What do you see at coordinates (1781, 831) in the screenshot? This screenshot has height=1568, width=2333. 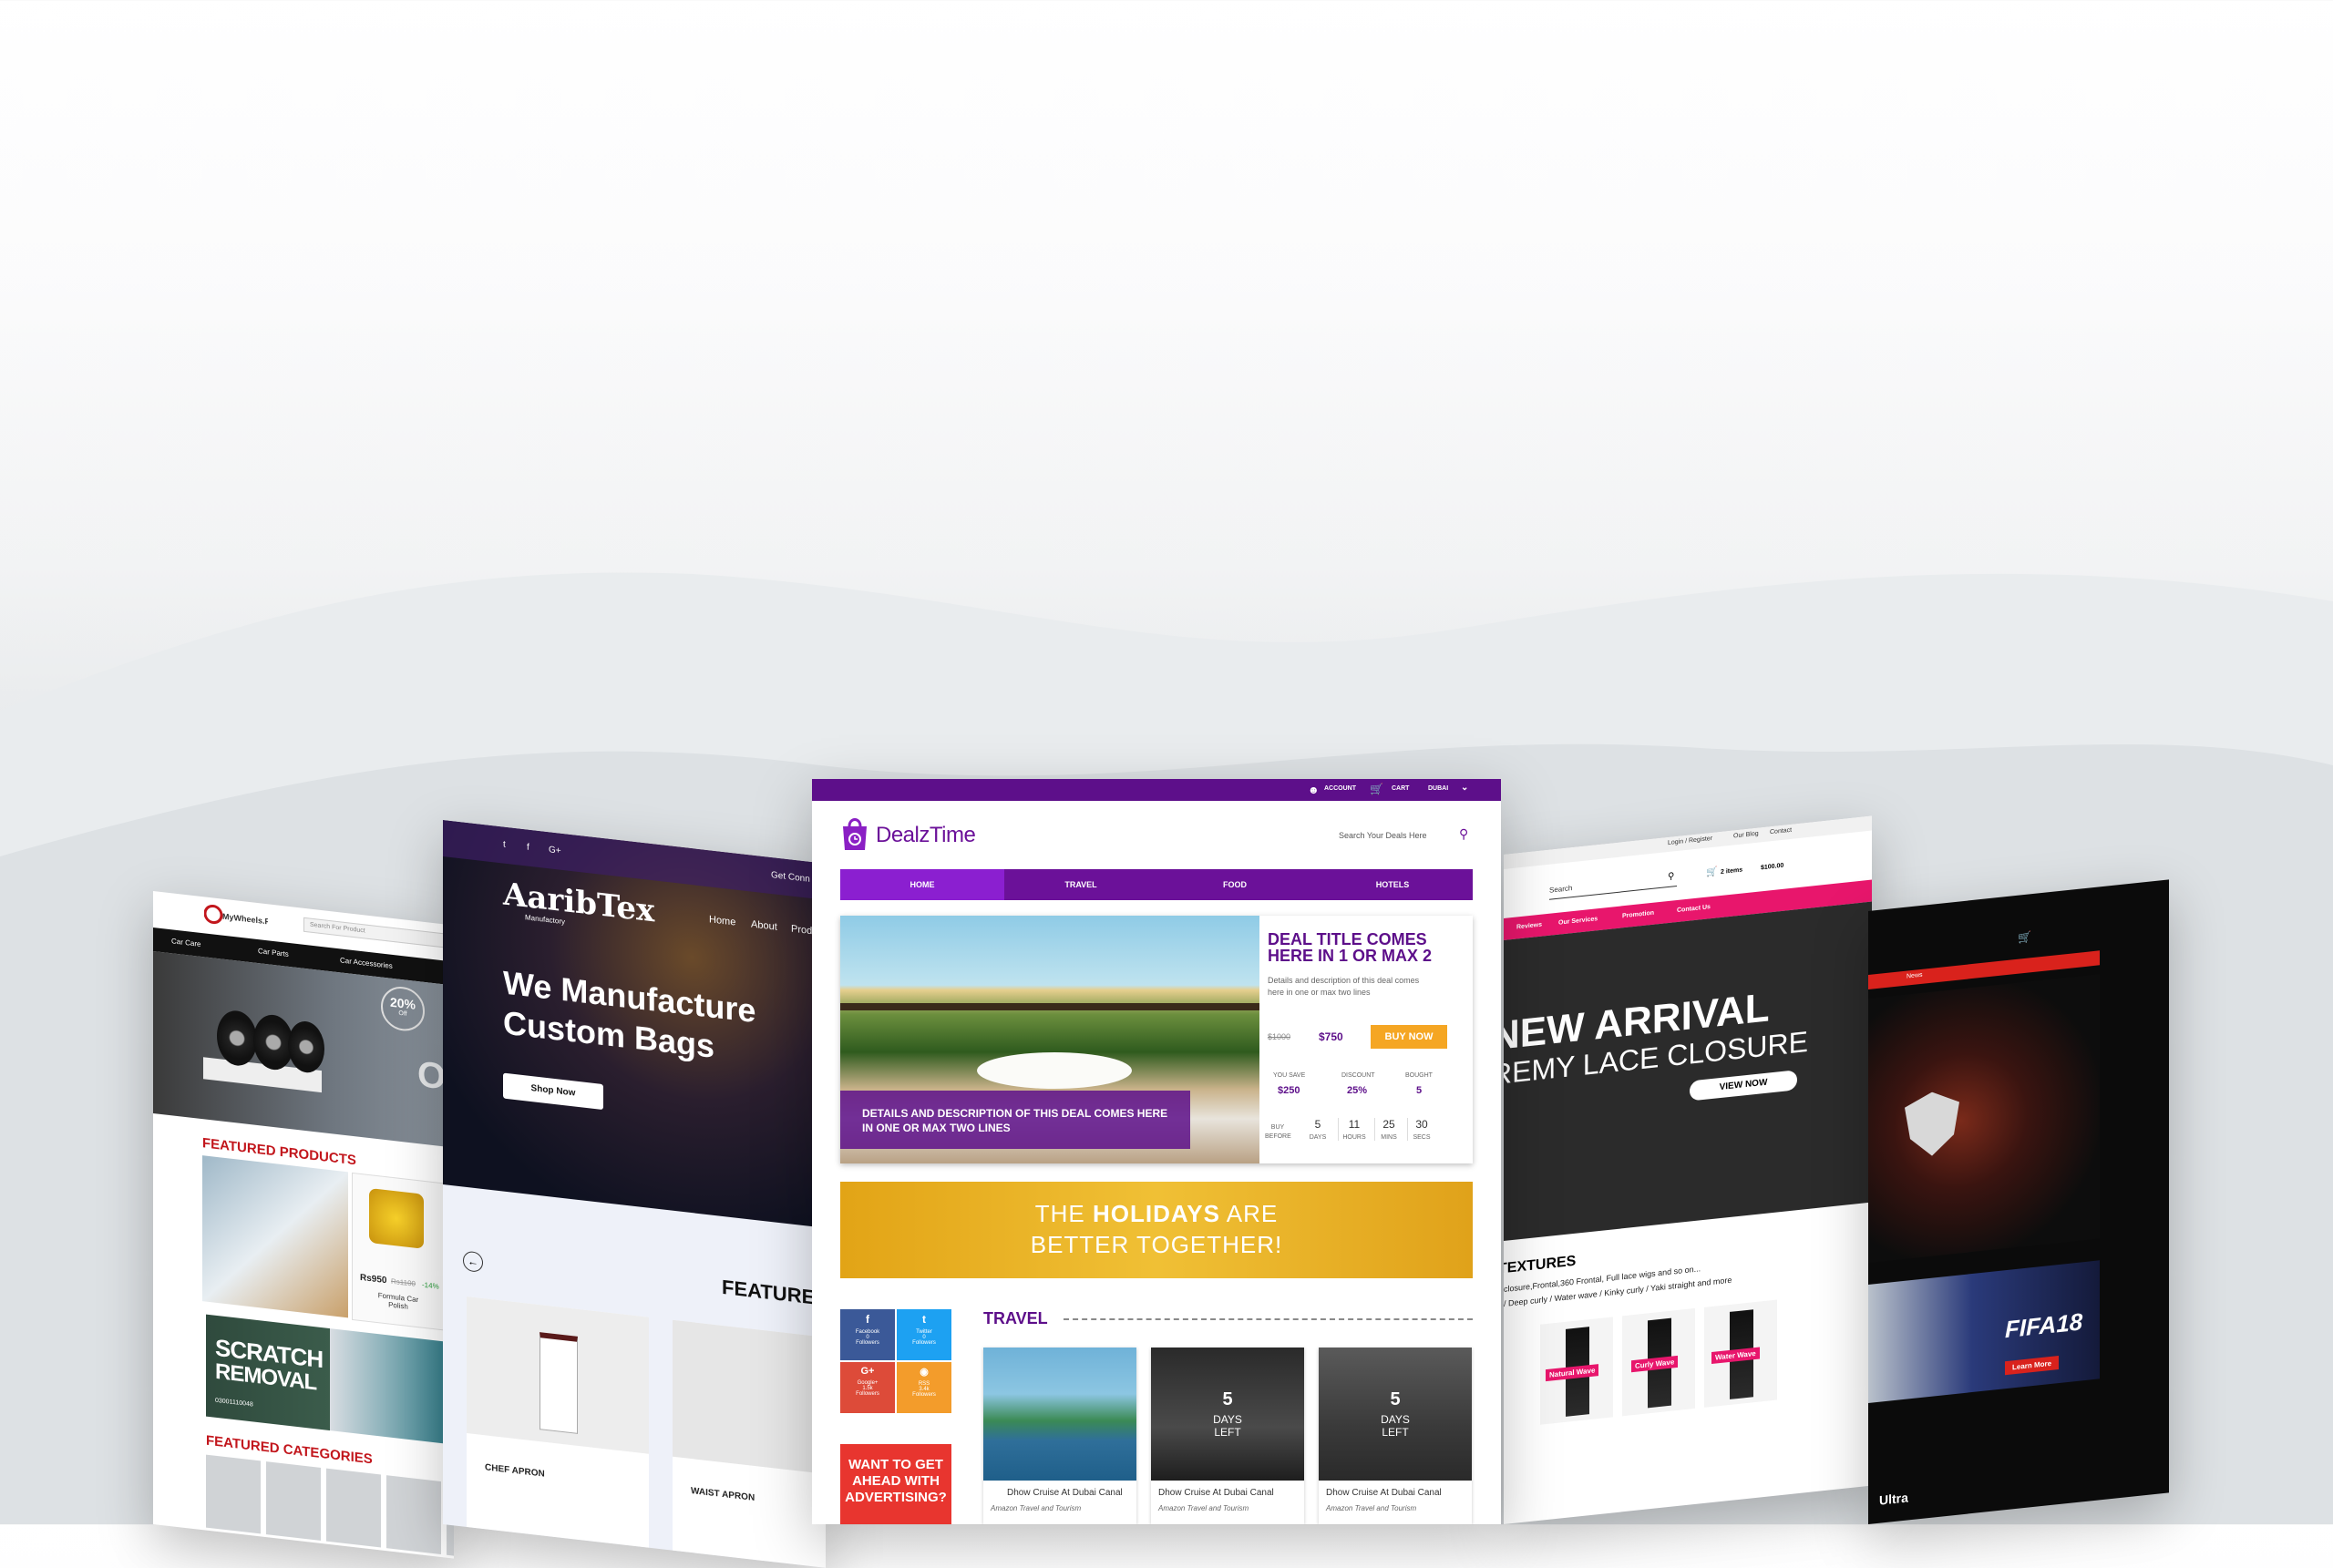 I see `contact-link: Contact` at bounding box center [1781, 831].